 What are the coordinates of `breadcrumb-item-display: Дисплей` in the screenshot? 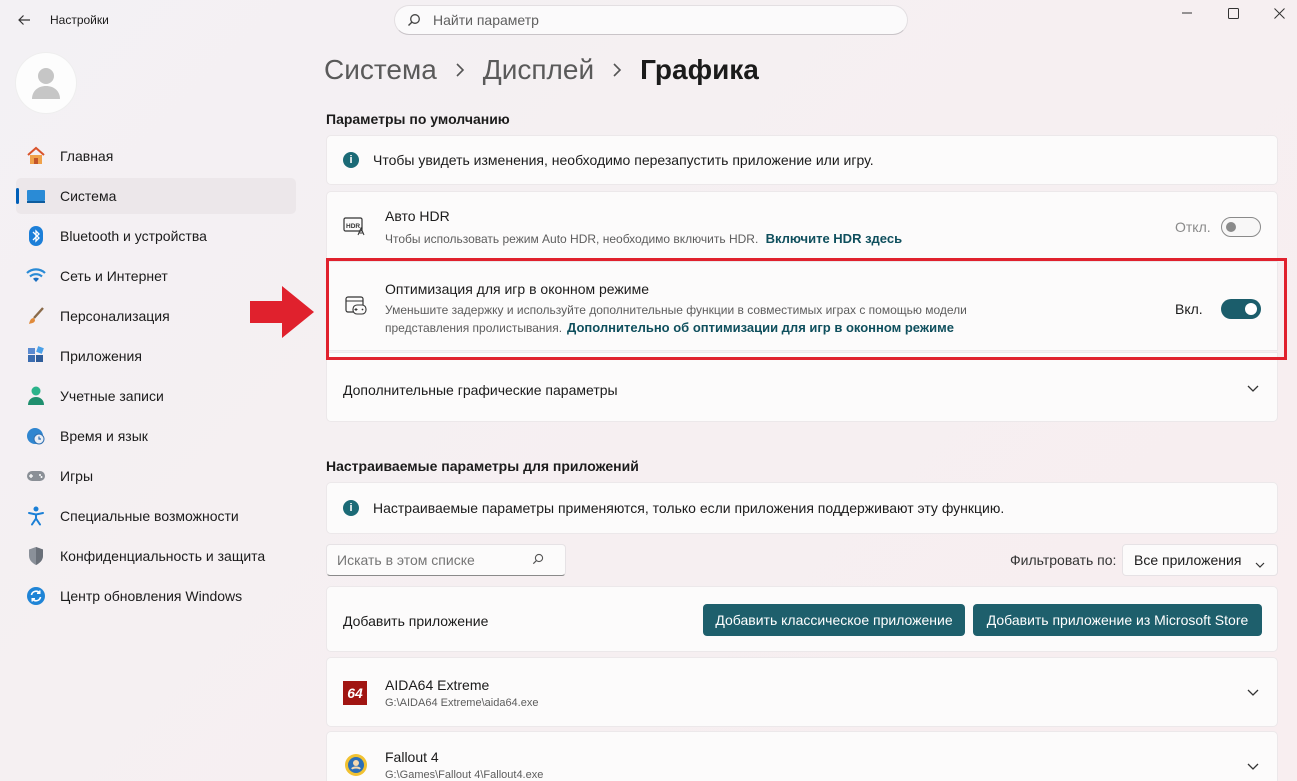 It's located at (538, 70).